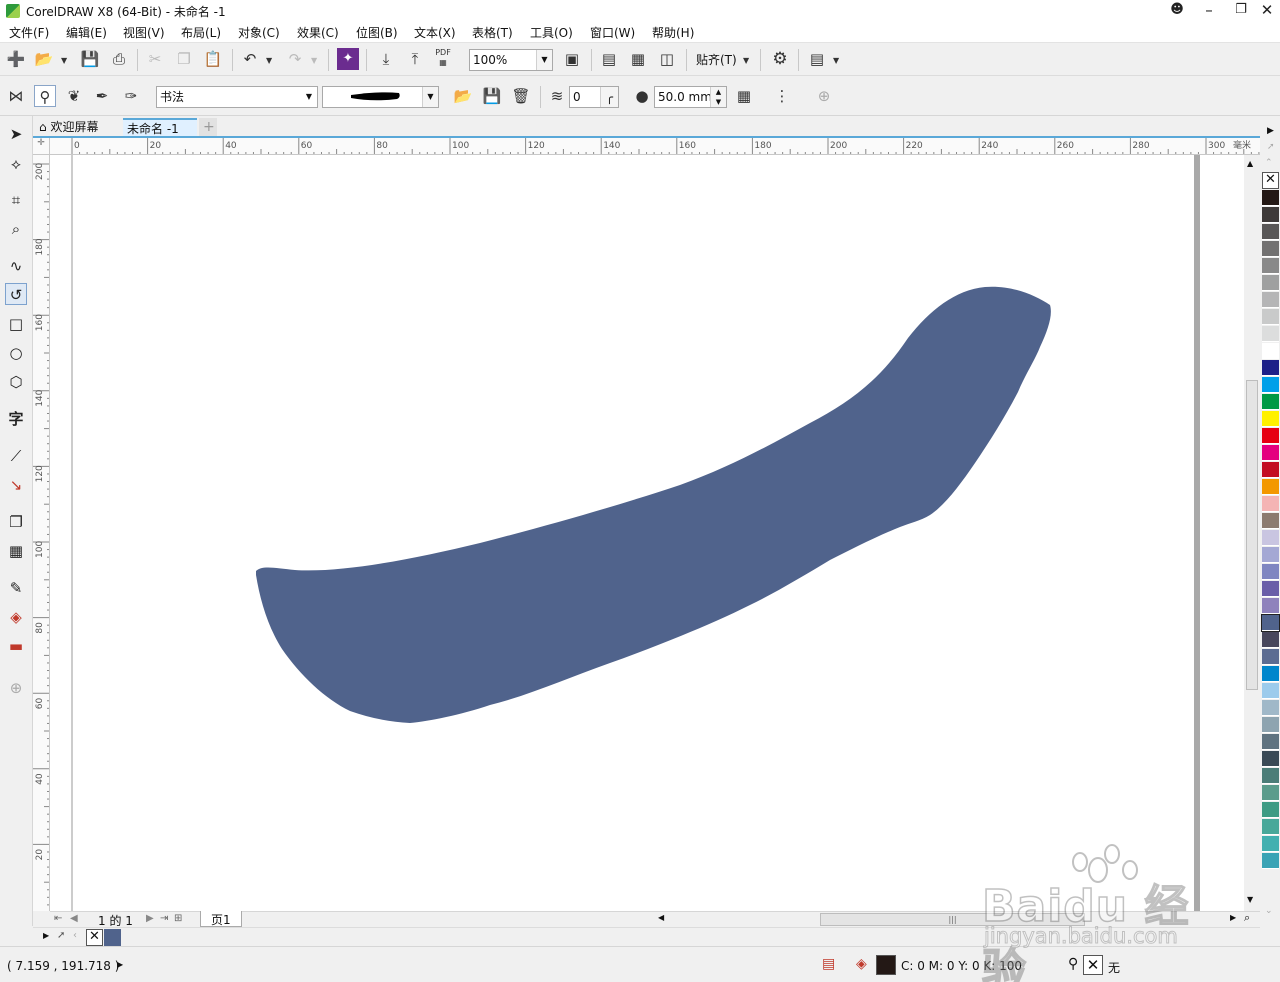 The image size is (1280, 982). Describe the element at coordinates (386, 59) in the screenshot. I see `import-icon: ⤓` at that location.